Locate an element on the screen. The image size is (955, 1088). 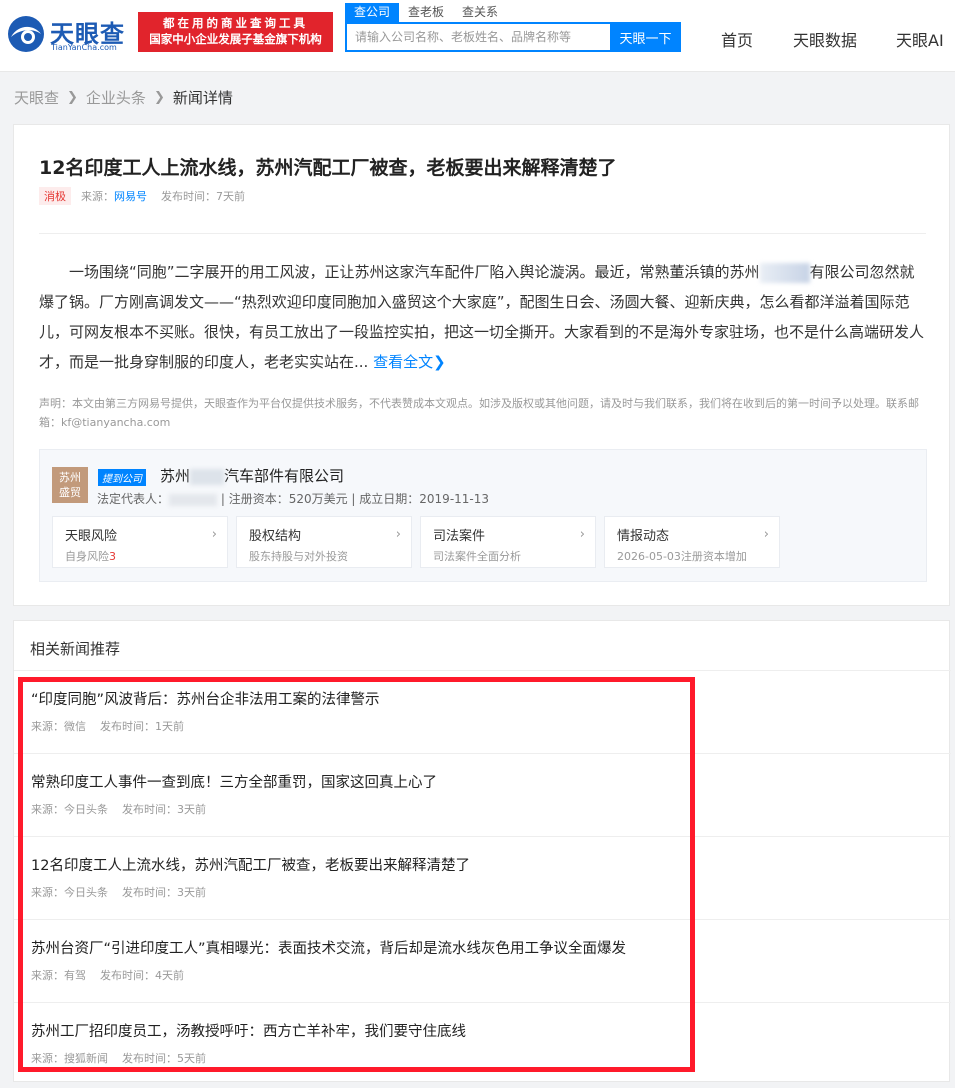
site-logo: 天眼查 TianYanCha.com is located at coordinates (69, 34).